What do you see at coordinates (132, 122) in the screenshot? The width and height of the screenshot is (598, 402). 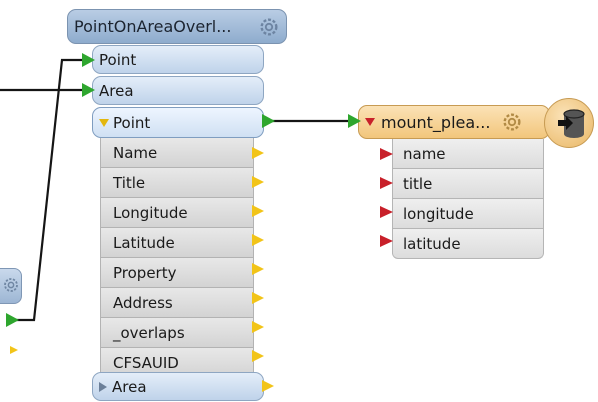 I see `output-port-label: Point` at bounding box center [132, 122].